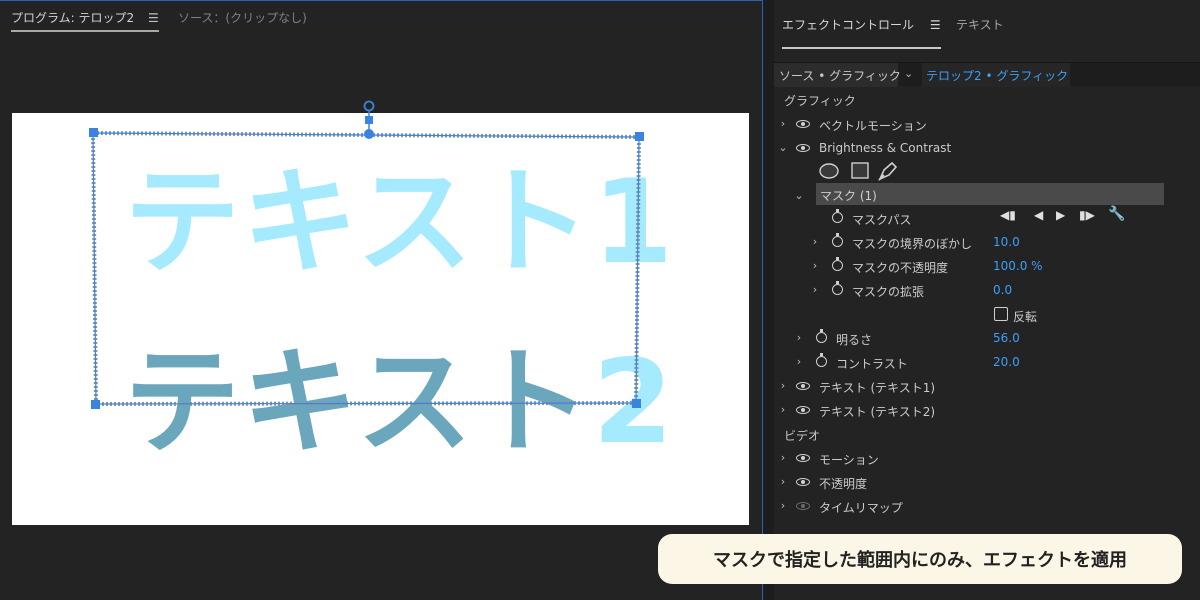 This screenshot has width=1200, height=600. I want to click on track-forward-icon: ▶, so click(1060, 215).